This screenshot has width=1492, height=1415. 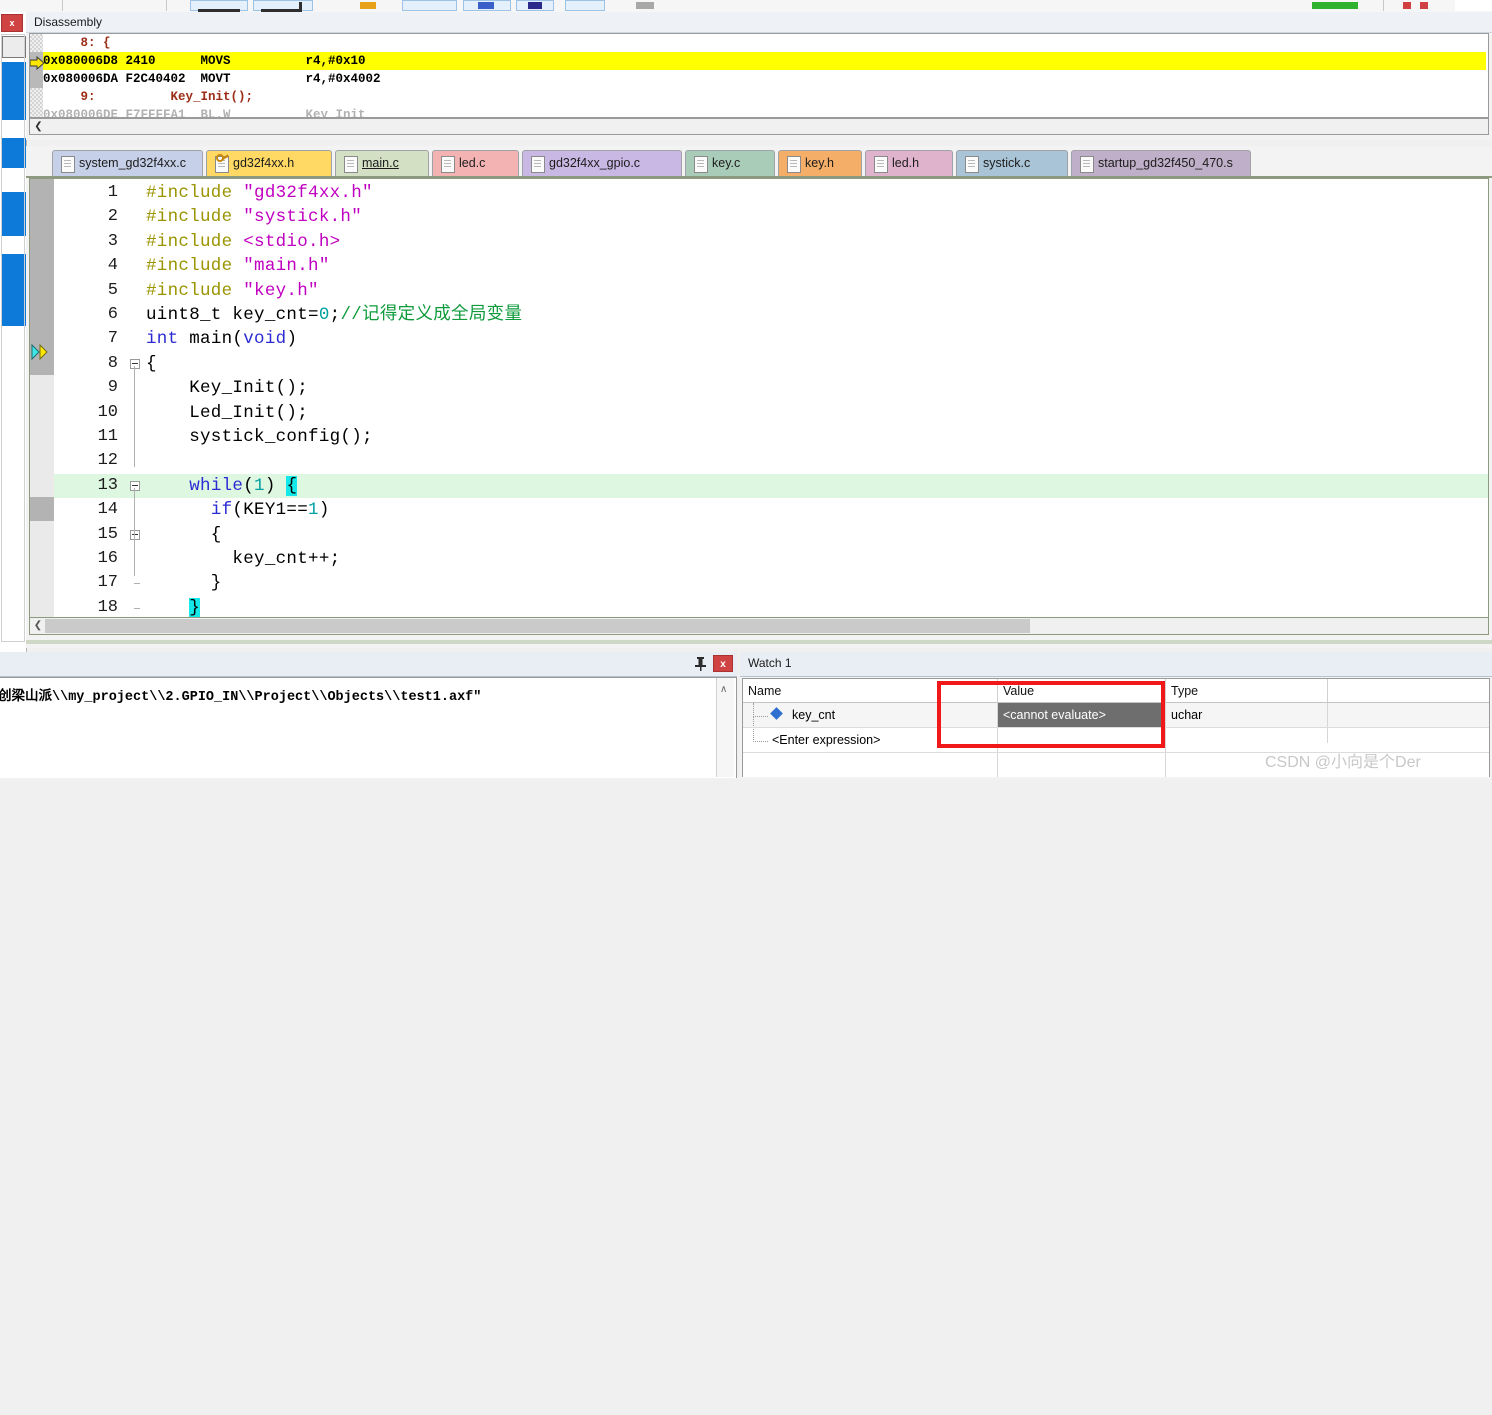 What do you see at coordinates (429, 5) in the screenshot?
I see `toolbar-button-breakpoint` at bounding box center [429, 5].